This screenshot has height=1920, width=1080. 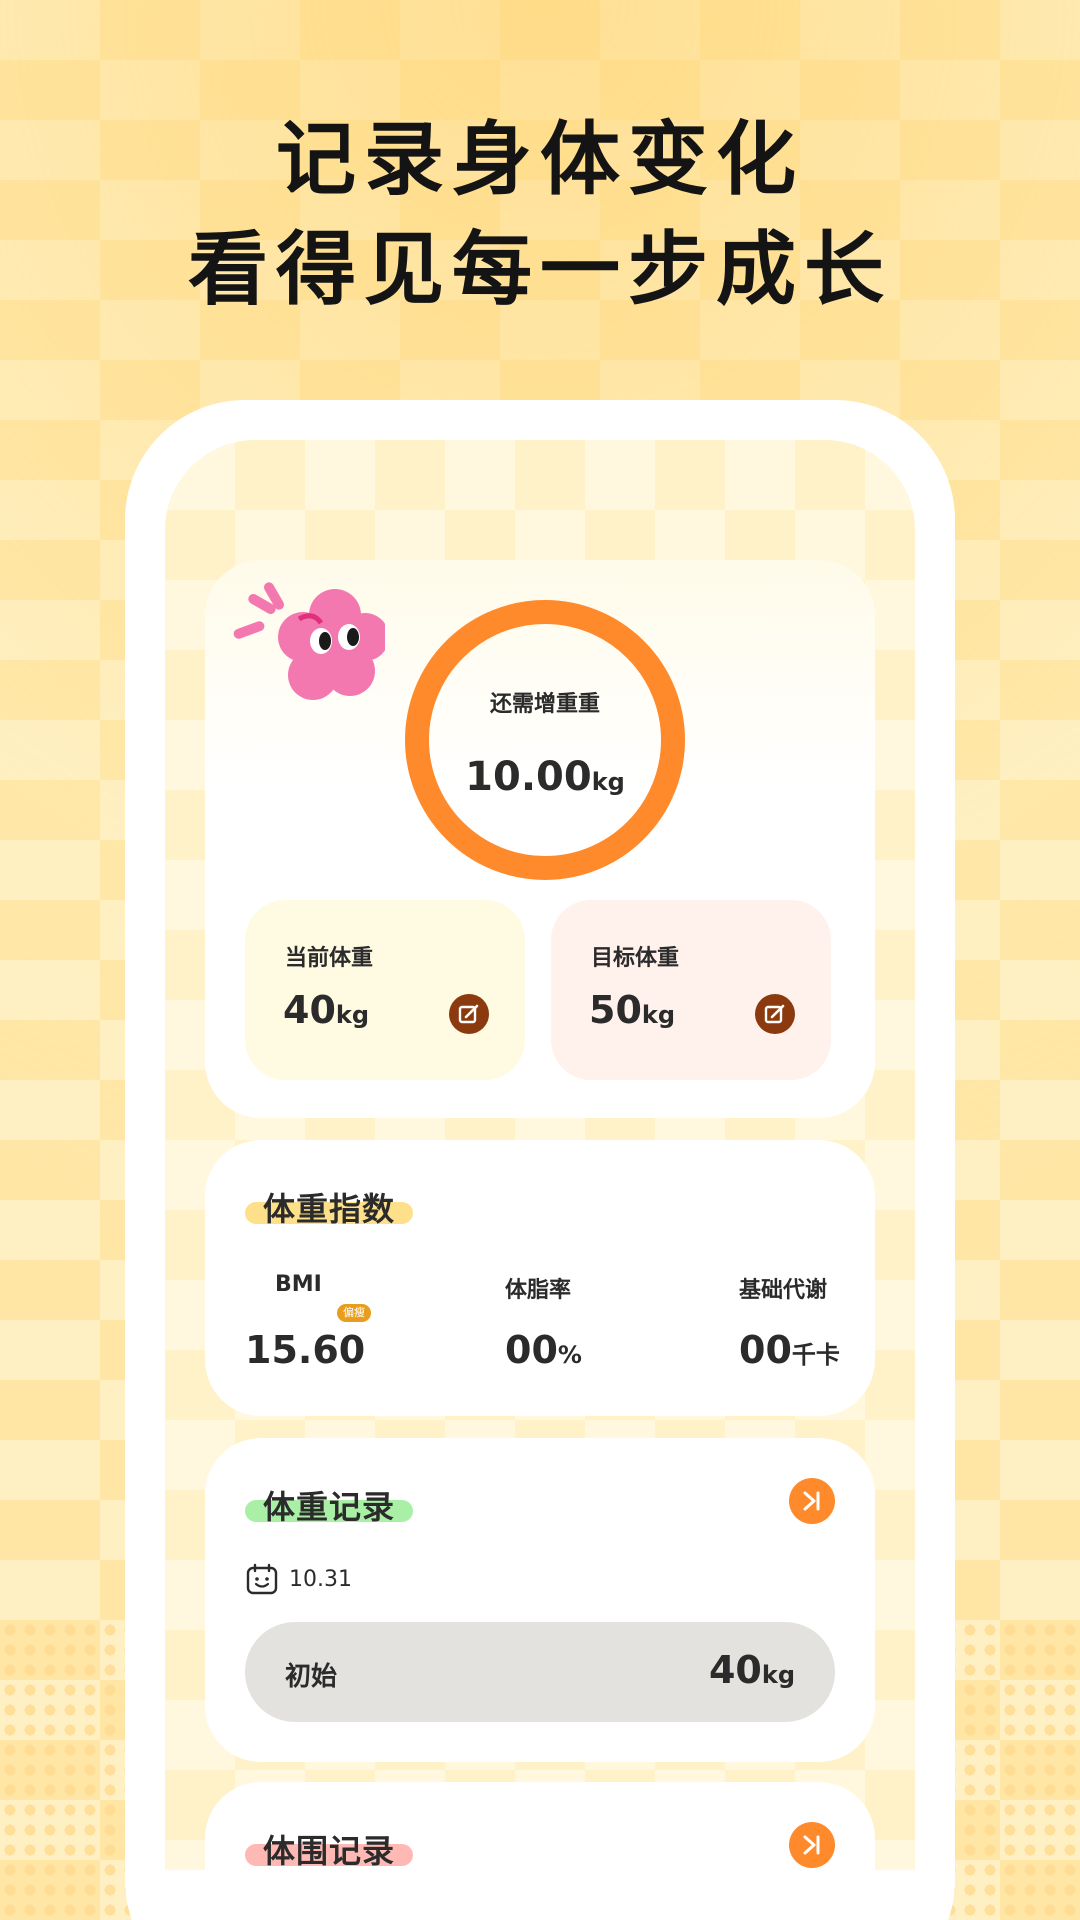 What do you see at coordinates (635, 958) in the screenshot?
I see `target-weight-label: 目标体重` at bounding box center [635, 958].